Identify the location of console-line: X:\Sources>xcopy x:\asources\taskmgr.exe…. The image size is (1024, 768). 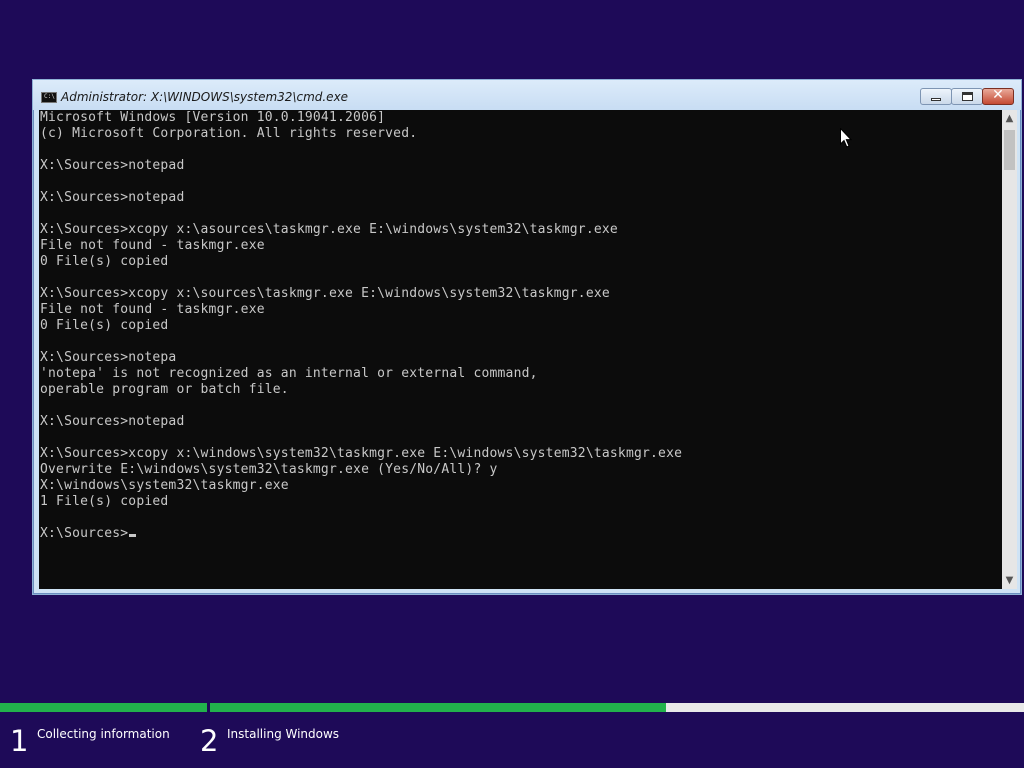
(329, 229).